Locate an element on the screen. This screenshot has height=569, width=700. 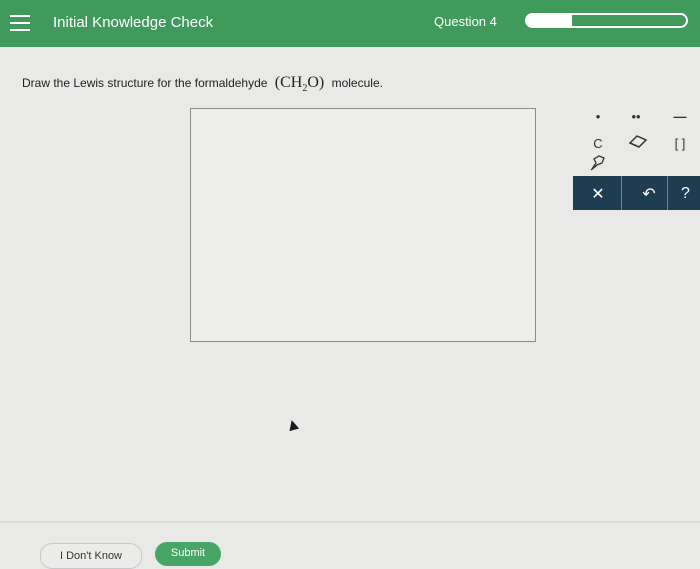
dont-know-button: I Don't Know is located at coordinates (91, 556).